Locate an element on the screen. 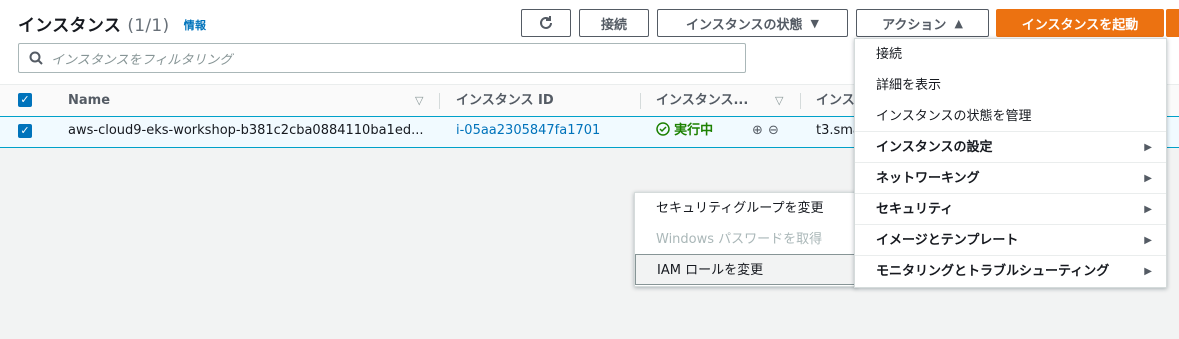 This screenshot has height=339, width=1179. actions-button: アクション ▲ is located at coordinates (922, 23).